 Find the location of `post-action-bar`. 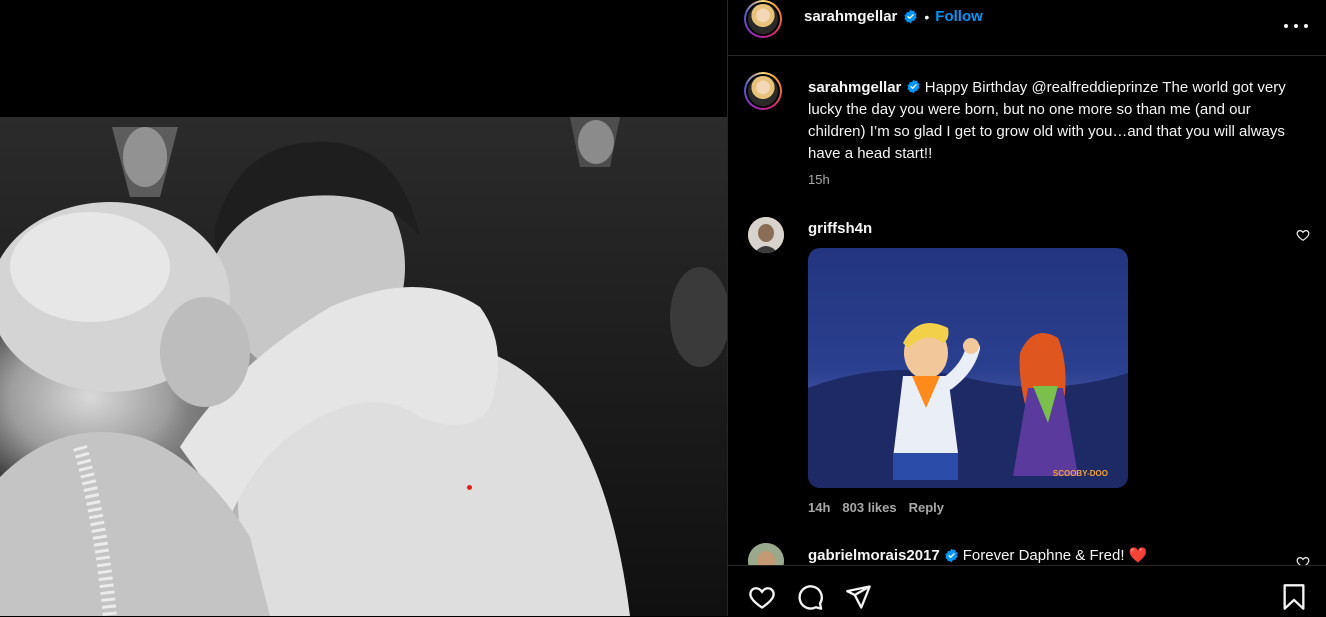

post-action-bar is located at coordinates (1027, 591).